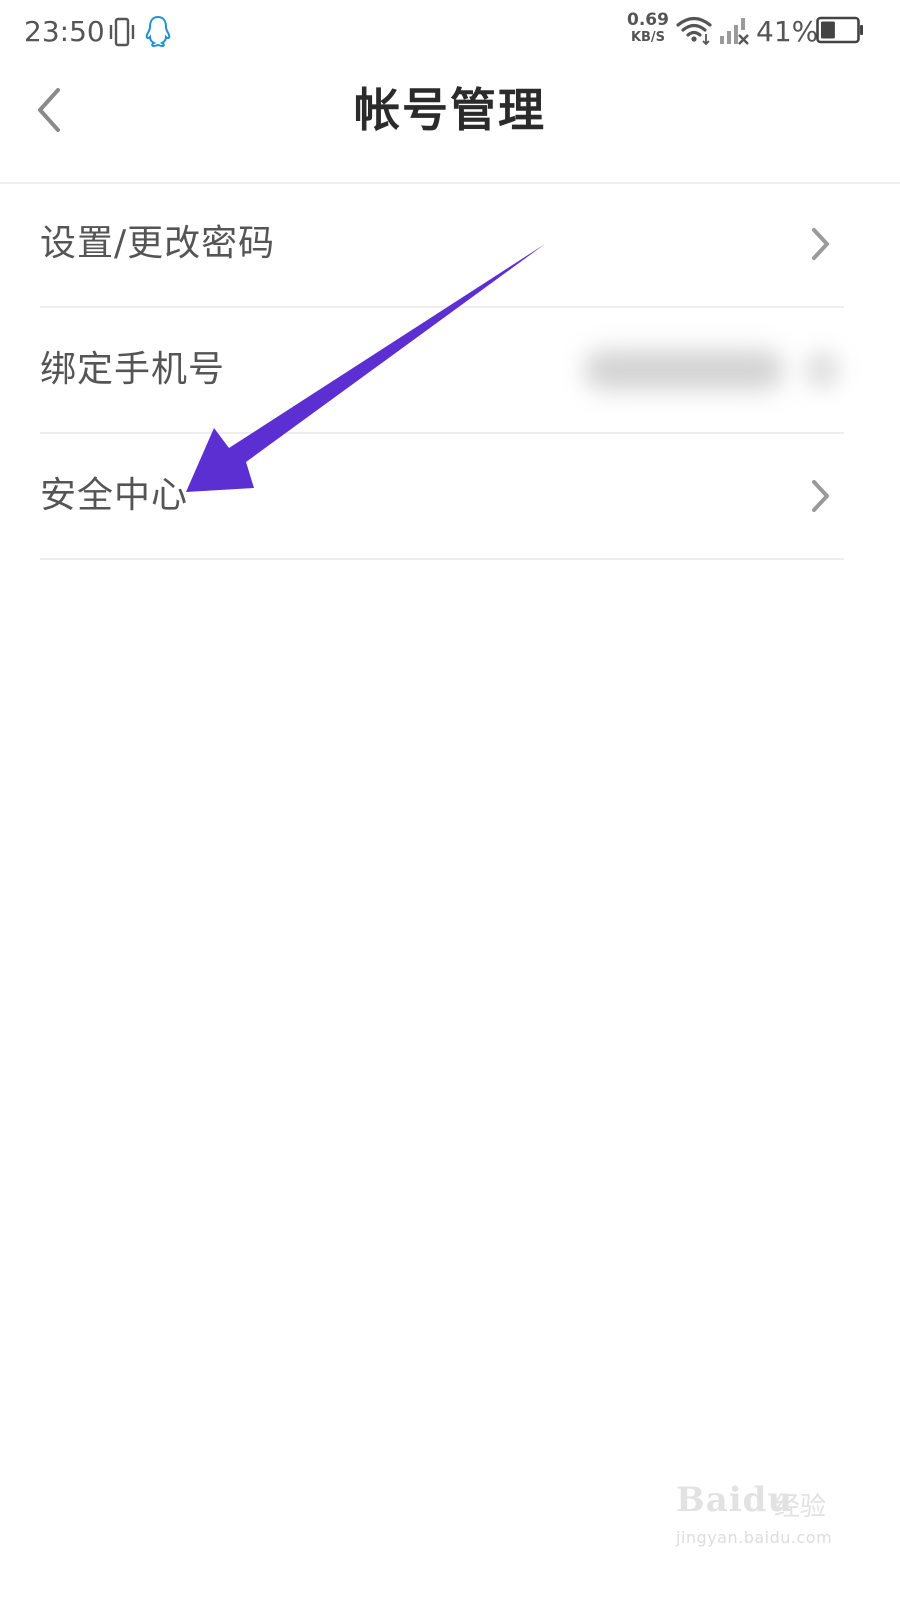  Describe the element at coordinates (766, 1515) in the screenshot. I see `watermark: Baidu 经验 jingyan.baidu.com` at that location.